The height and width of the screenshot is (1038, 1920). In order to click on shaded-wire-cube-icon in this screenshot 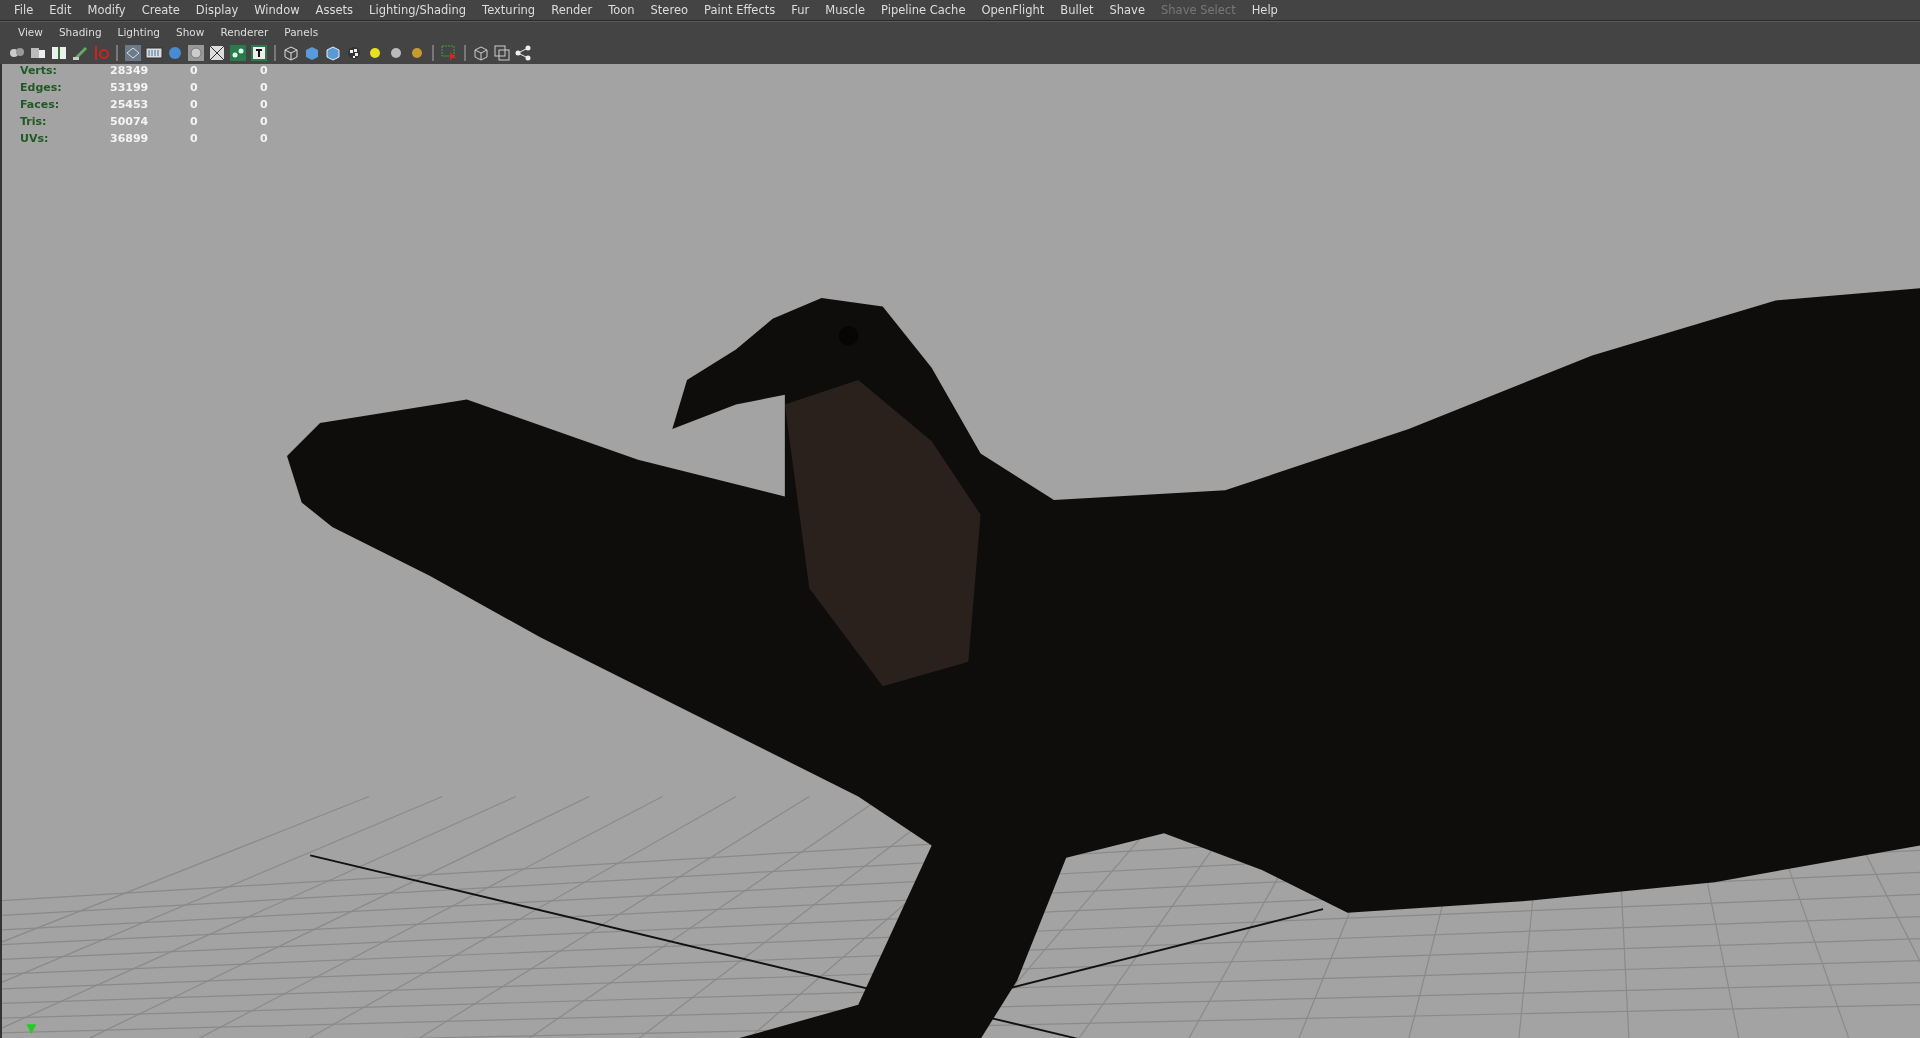, I will do `click(333, 53)`.